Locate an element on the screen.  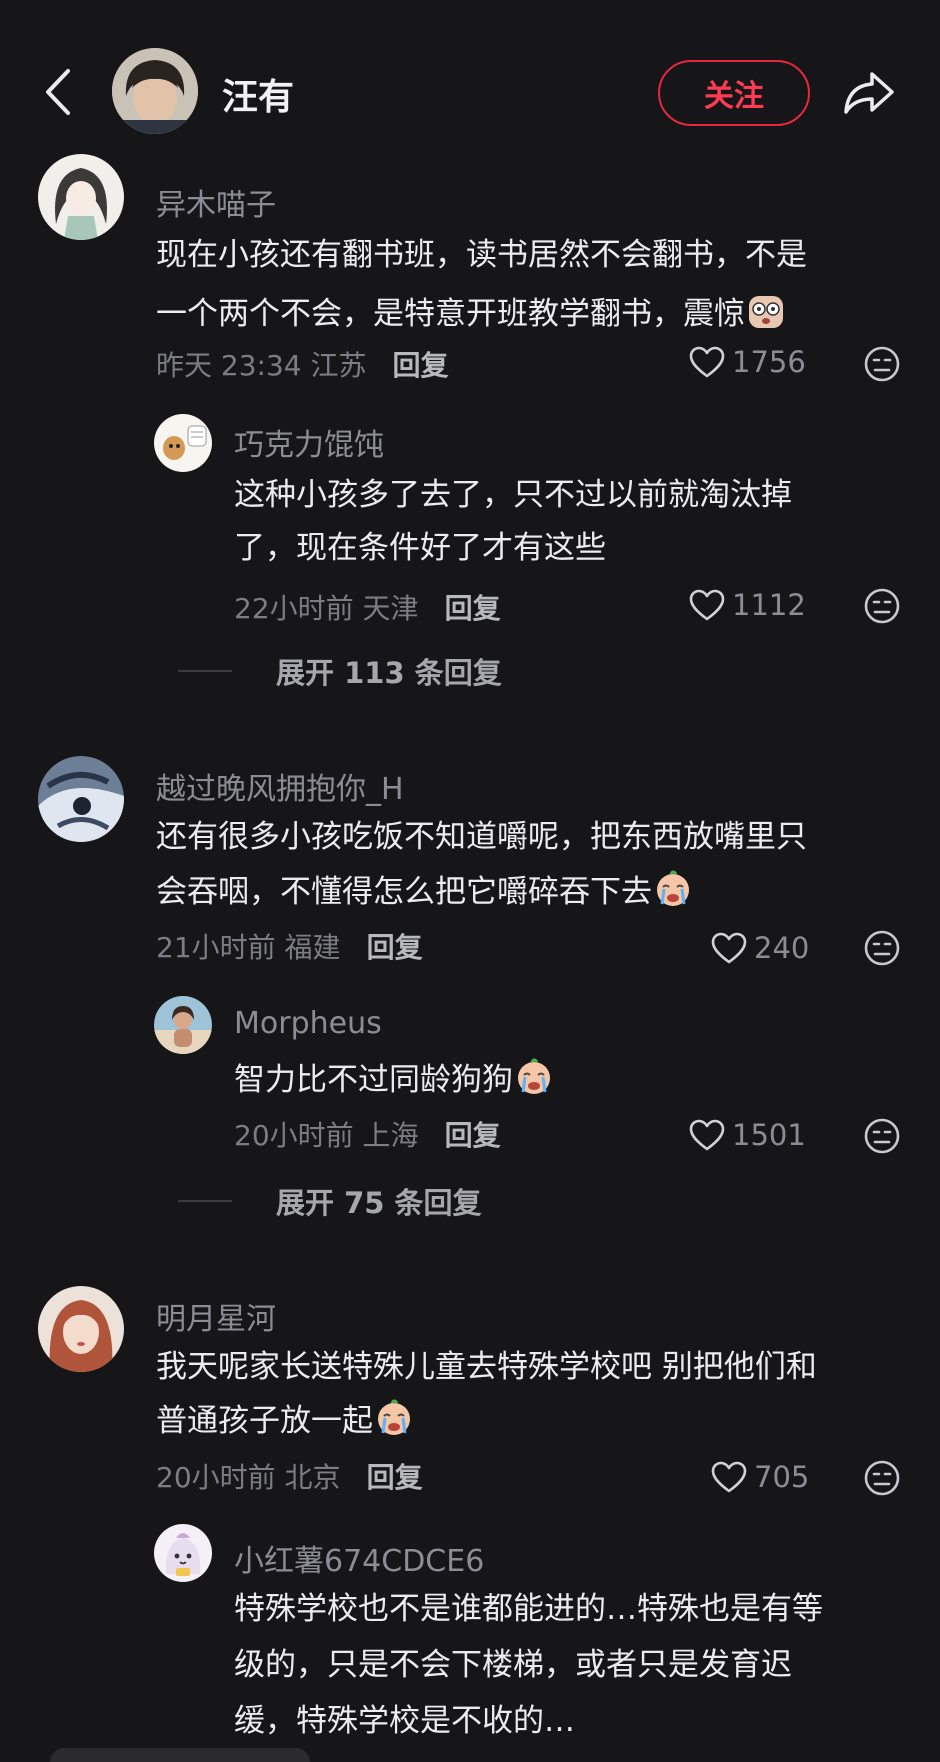
reply-text-line: 级的，只是不会下楼梯，或者只是发育迟 is located at coordinates (513, 1665).